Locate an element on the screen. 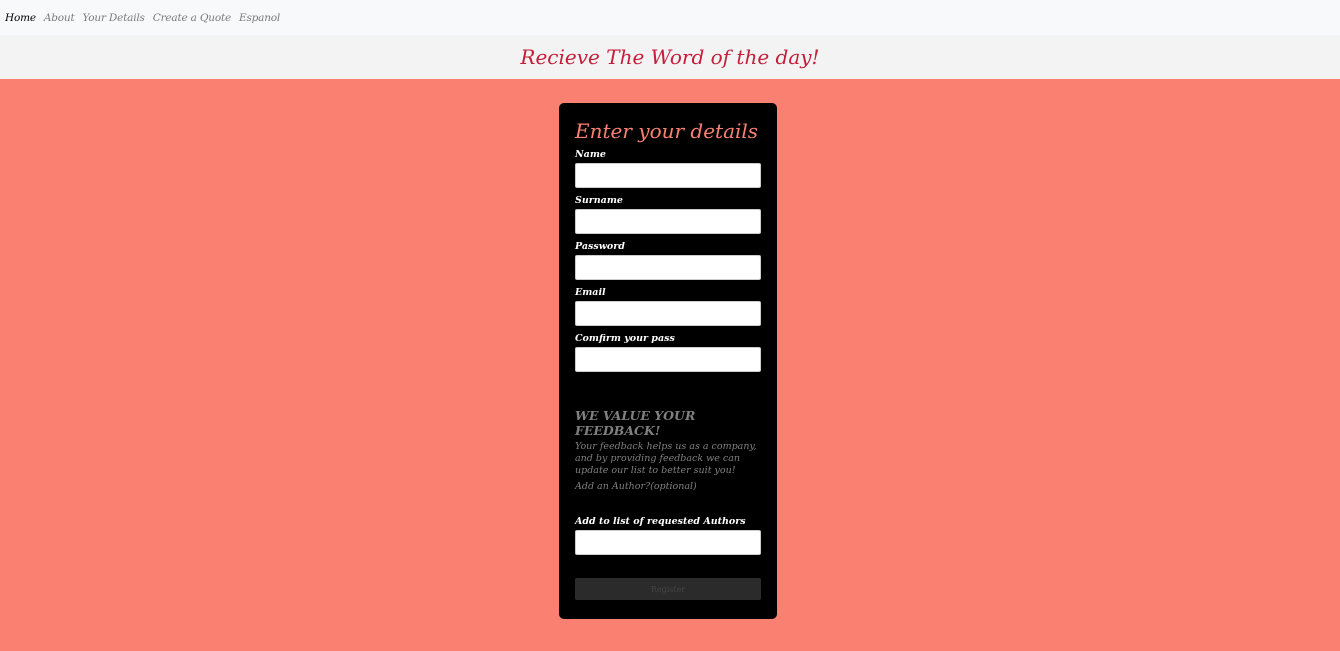  register-button: Register is located at coordinates (668, 589).